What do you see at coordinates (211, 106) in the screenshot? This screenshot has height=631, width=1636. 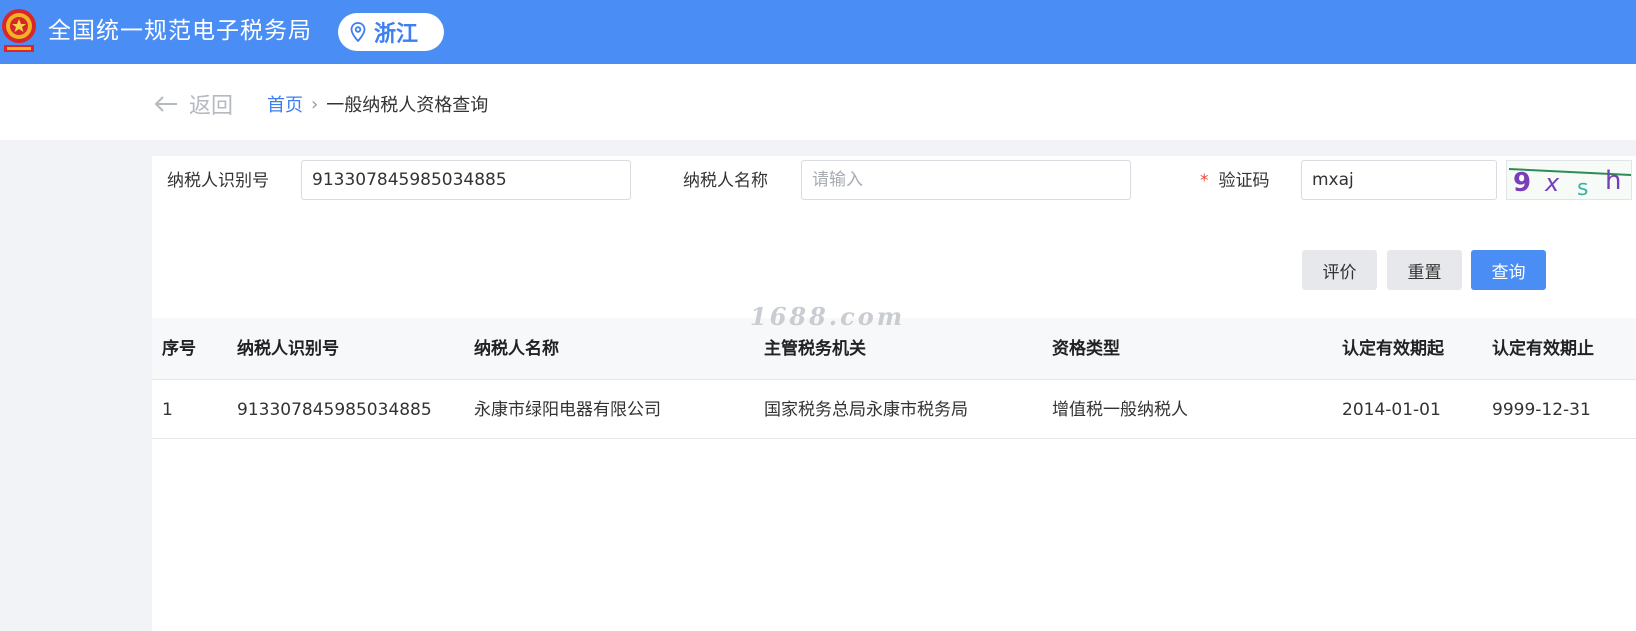 I see `back-label: 返回` at bounding box center [211, 106].